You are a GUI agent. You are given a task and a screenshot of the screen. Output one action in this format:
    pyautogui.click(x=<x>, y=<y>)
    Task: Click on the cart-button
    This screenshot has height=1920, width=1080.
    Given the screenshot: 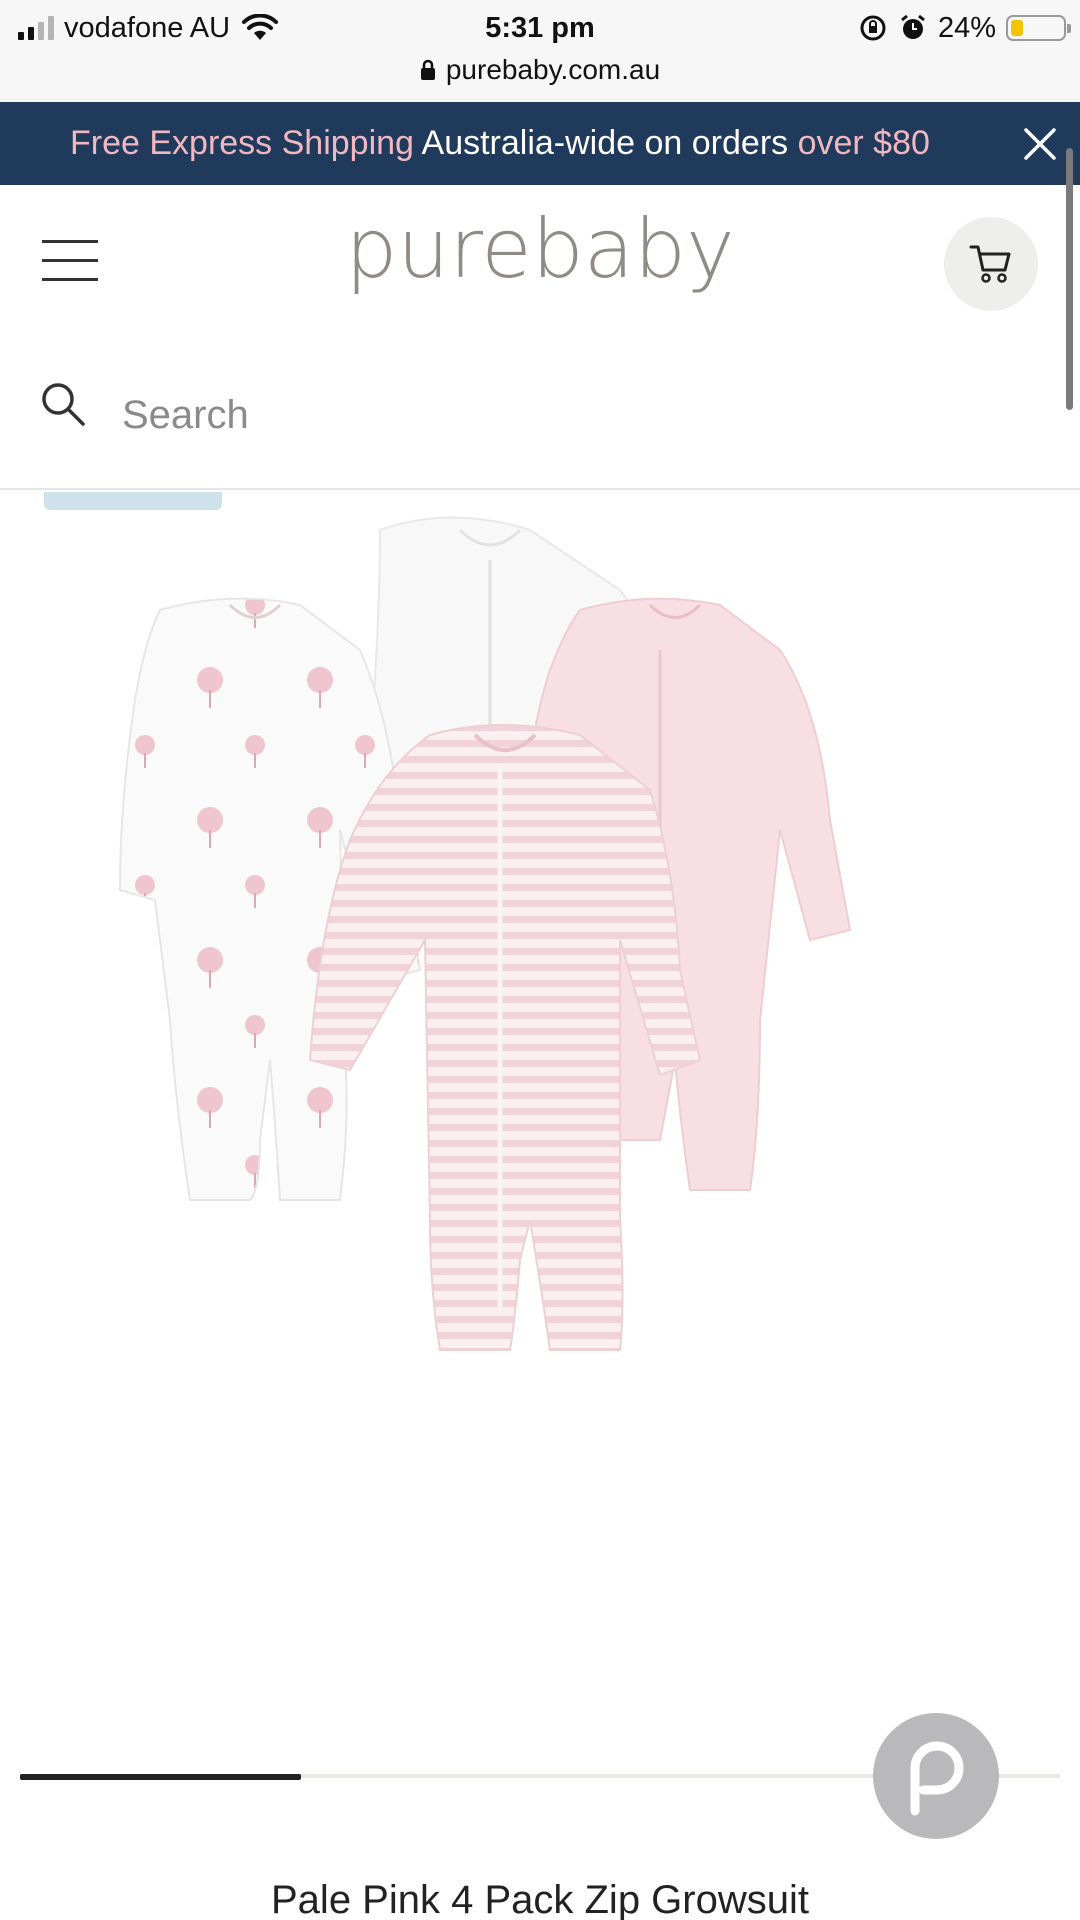 What is the action you would take?
    pyautogui.click(x=991, y=264)
    